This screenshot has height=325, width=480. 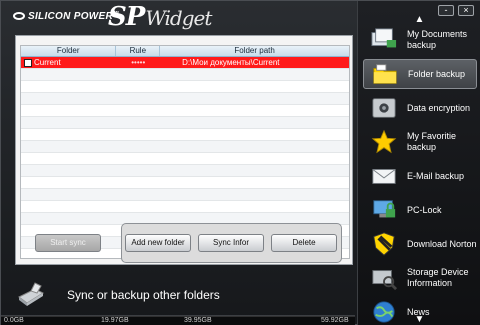 What do you see at coordinates (432, 141) in the screenshot?
I see `sidebar-item-label: My Favoritie backup` at bounding box center [432, 141].